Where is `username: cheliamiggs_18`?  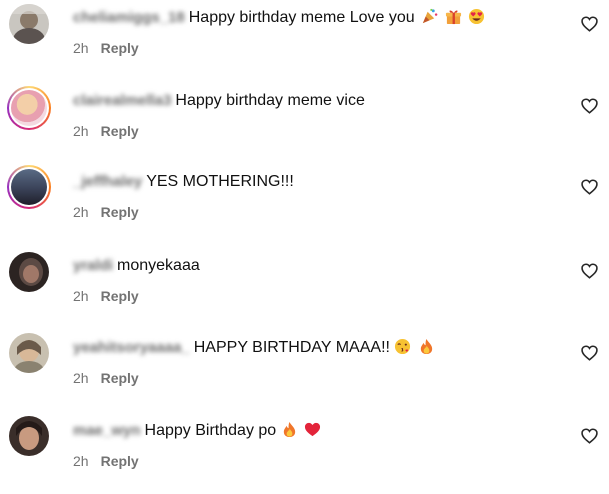
username: cheliamiggs_18 is located at coordinates (129, 17).